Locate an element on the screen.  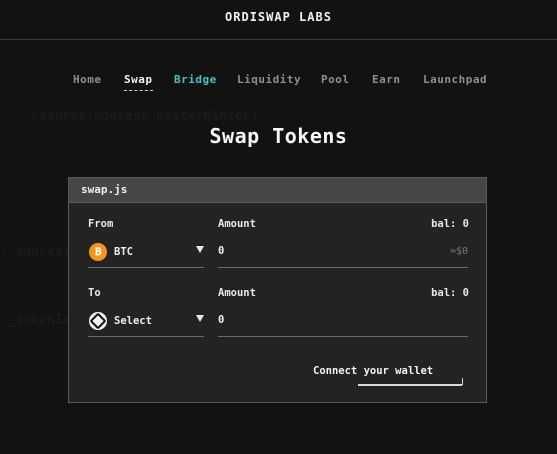
from-amount-field: ≈$0 is located at coordinates (343, 253).